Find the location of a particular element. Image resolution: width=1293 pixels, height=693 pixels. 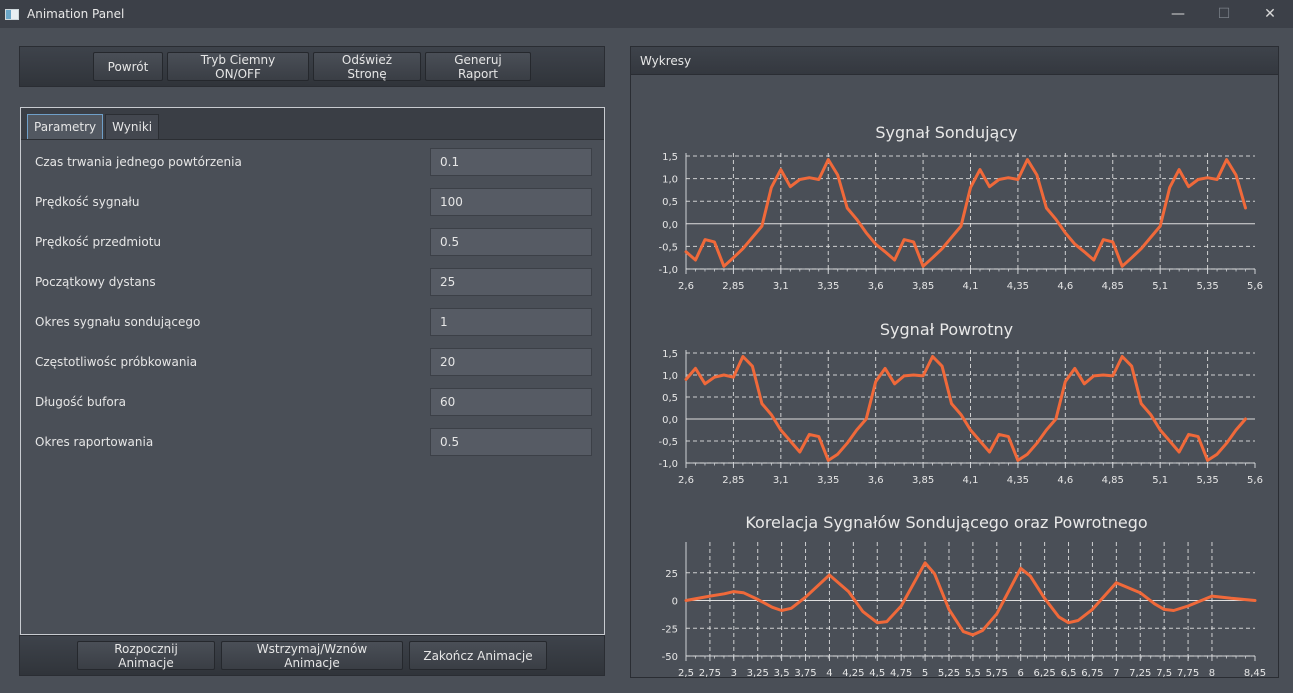

param-row: Czas trwania jednego powtórzenia is located at coordinates (313, 162).